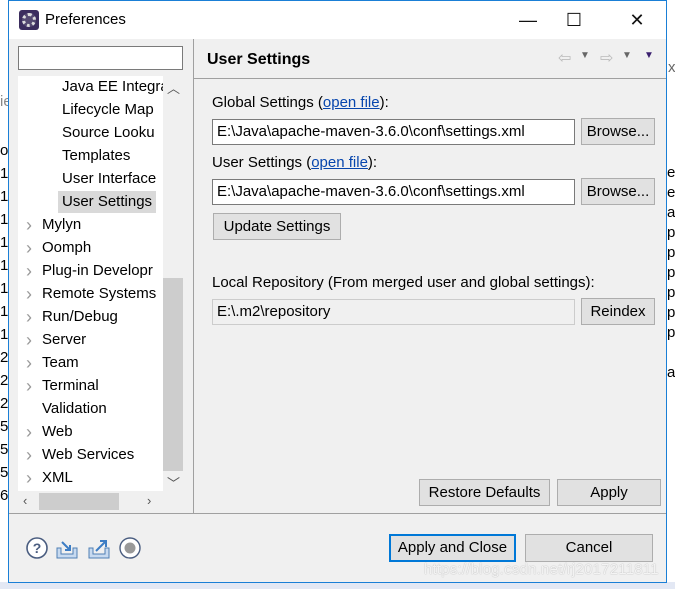 This screenshot has height=589, width=675. What do you see at coordinates (57, 432) in the screenshot?
I see `tree-item: Web` at bounding box center [57, 432].